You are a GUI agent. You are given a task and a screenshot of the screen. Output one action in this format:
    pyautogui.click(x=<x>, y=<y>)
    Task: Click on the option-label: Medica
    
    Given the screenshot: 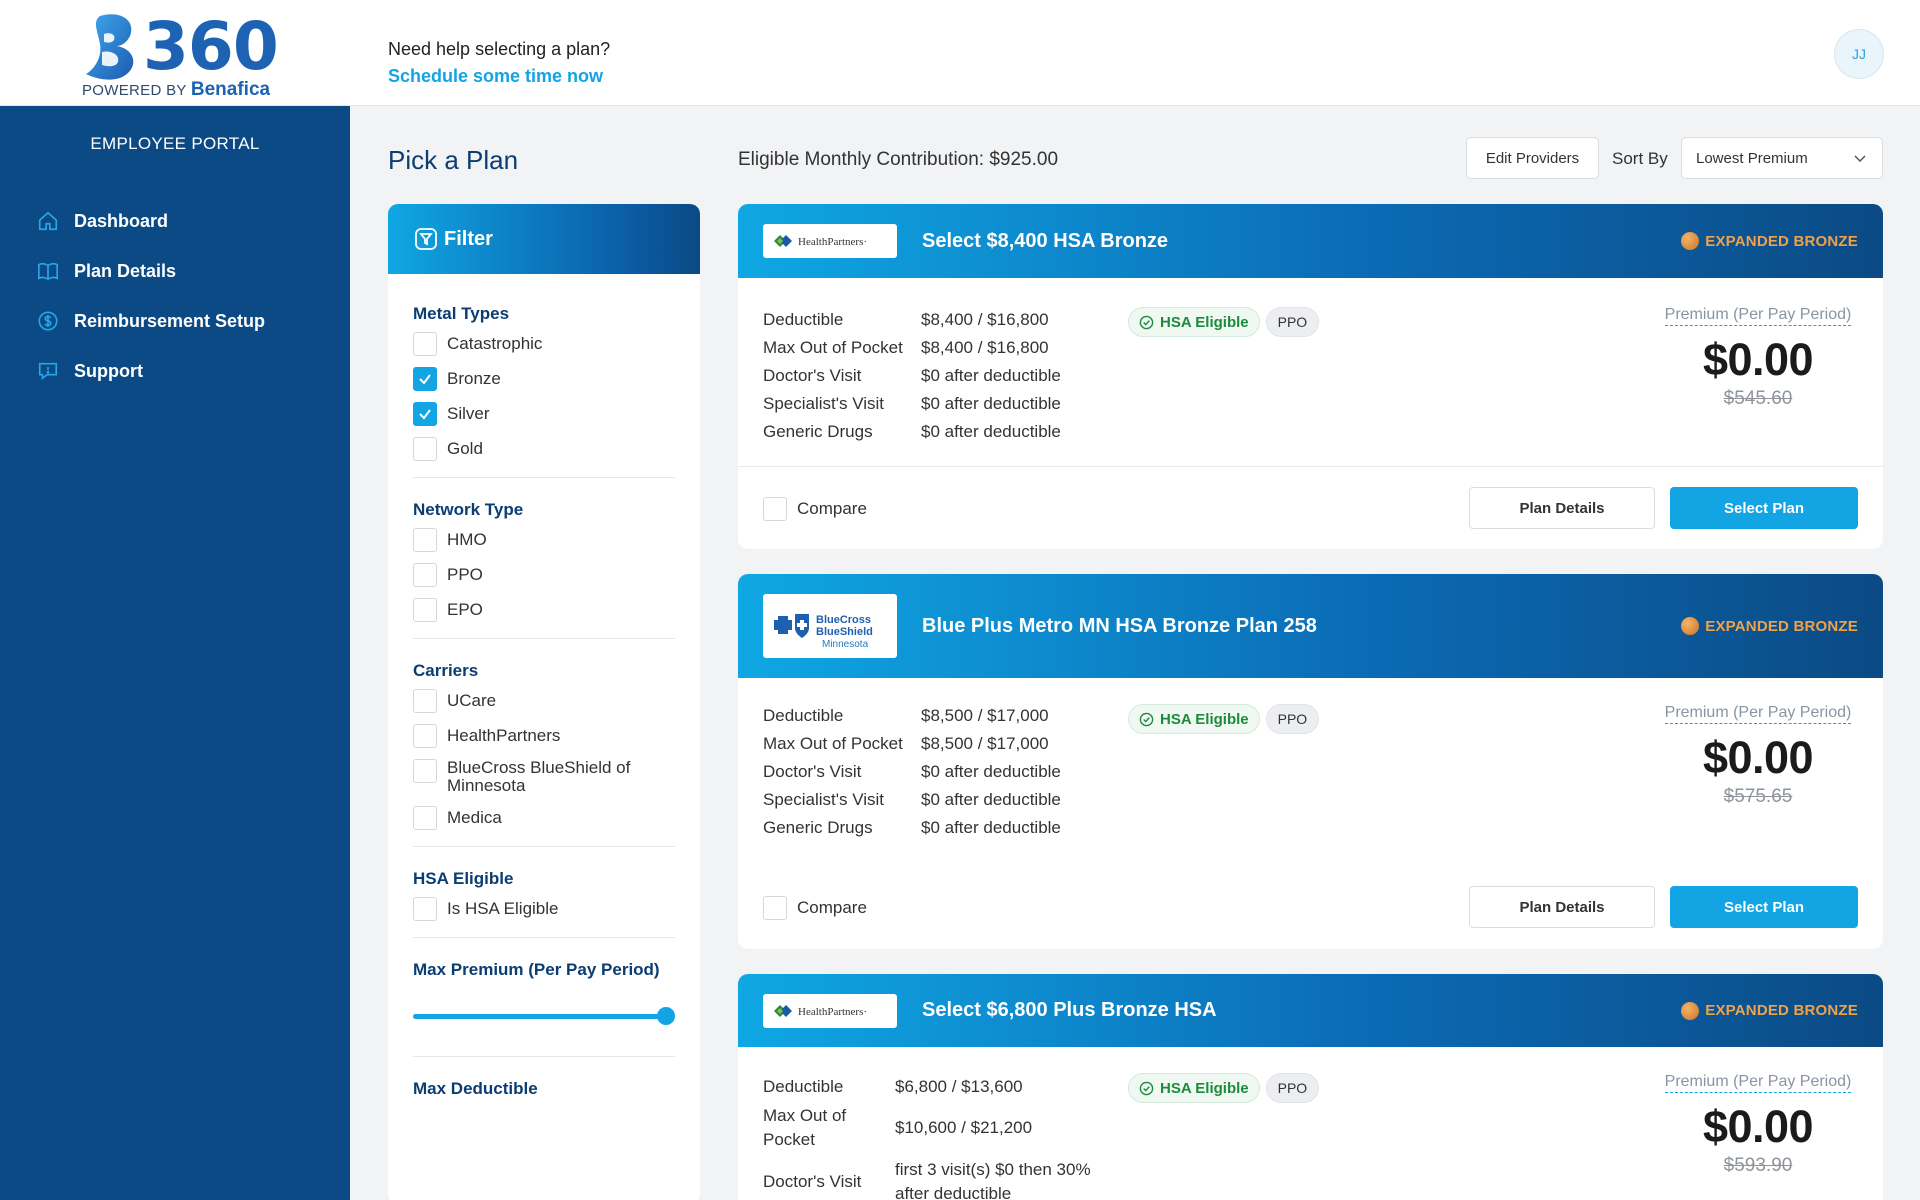 What is the action you would take?
    pyautogui.click(x=474, y=817)
    